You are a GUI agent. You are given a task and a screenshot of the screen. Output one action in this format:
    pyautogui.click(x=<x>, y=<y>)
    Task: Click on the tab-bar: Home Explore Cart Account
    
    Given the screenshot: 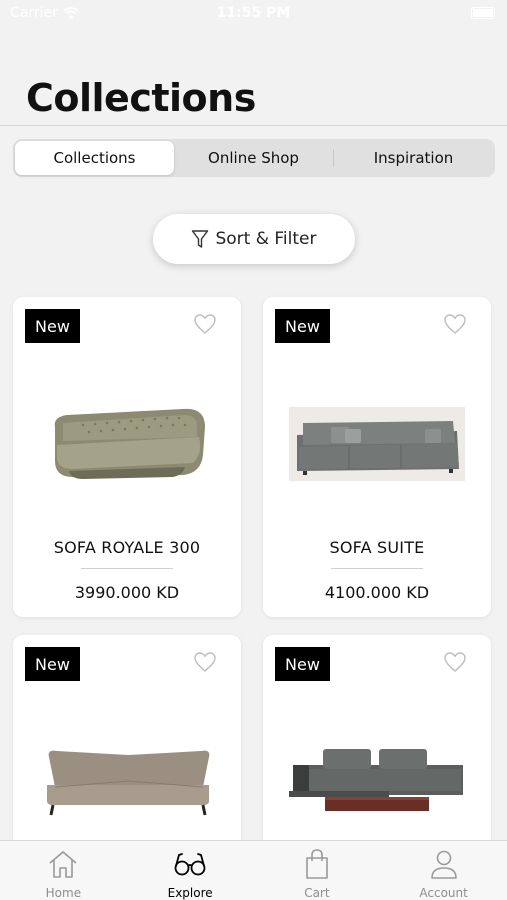 What is the action you would take?
    pyautogui.click(x=253, y=870)
    